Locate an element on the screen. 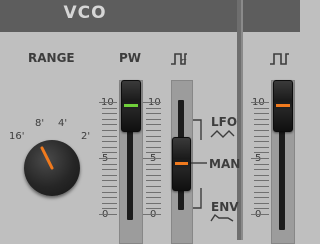 Image resolution: width=320 pixels, height=244 pixels. pwm-option-lfo: LFO is located at coordinates (224, 122).